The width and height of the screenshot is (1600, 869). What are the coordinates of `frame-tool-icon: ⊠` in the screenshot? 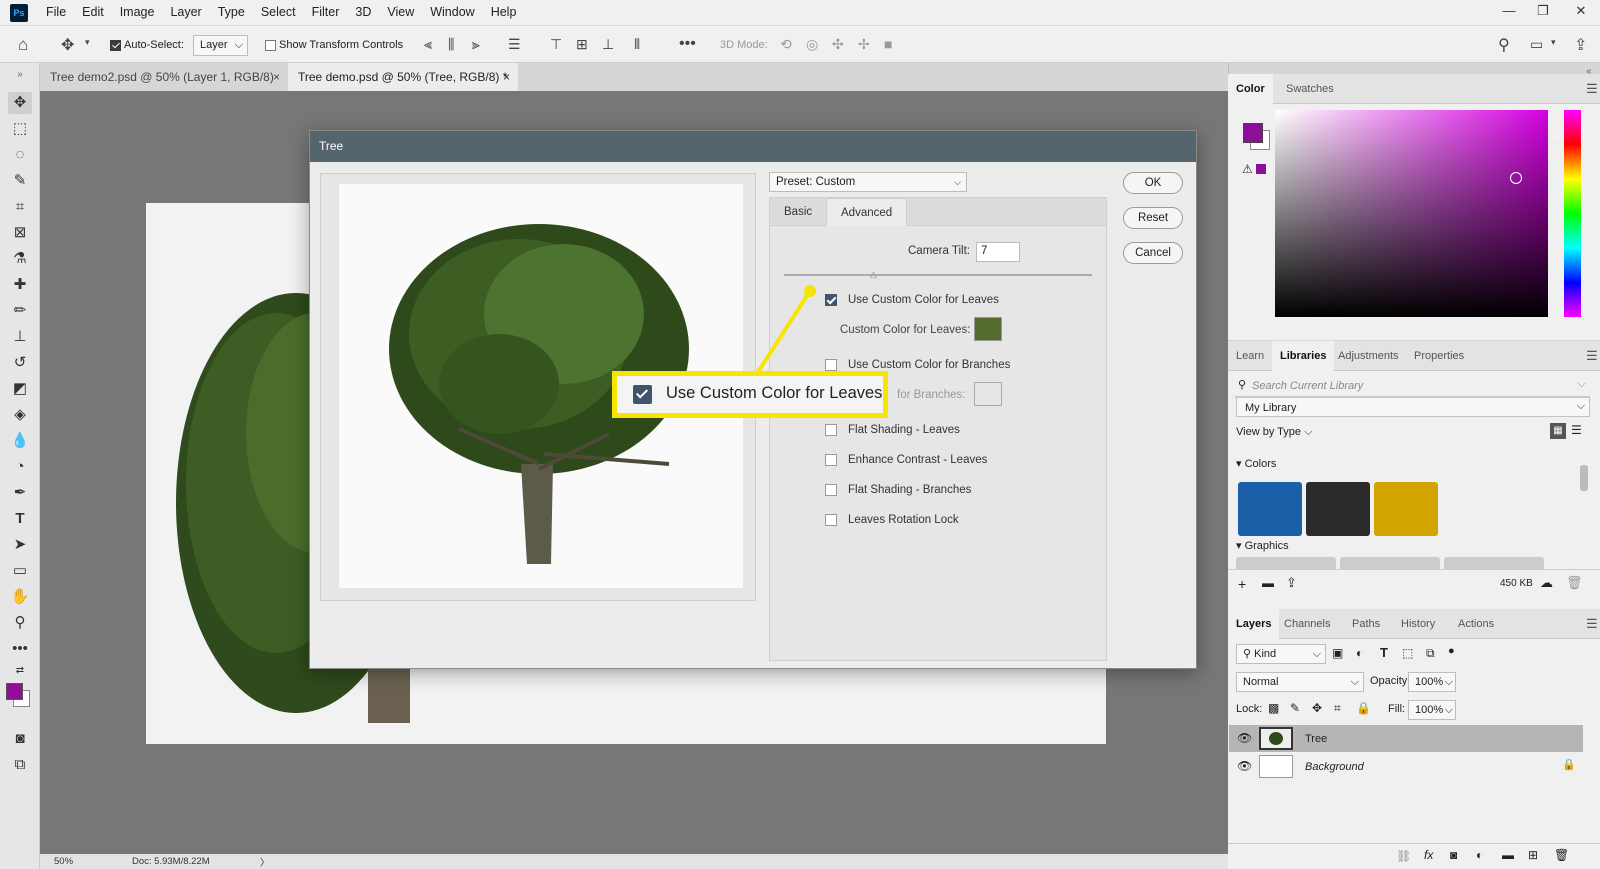 It's located at (20, 233).